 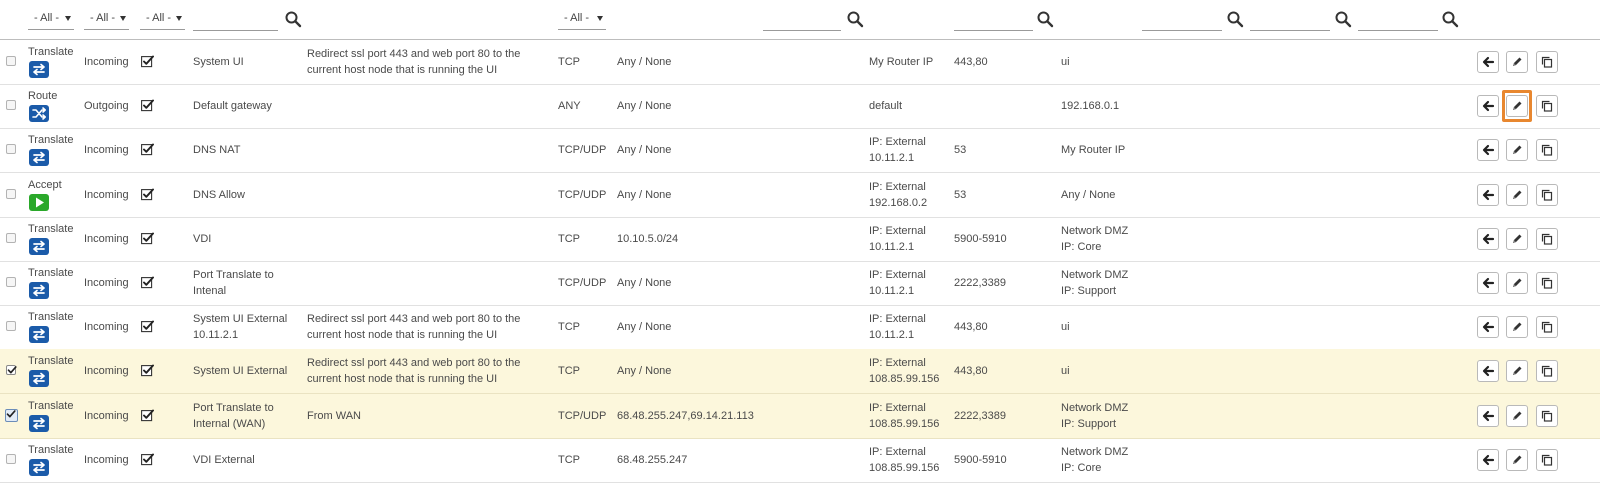 What do you see at coordinates (39, 467) in the screenshot?
I see `swap-icon` at bounding box center [39, 467].